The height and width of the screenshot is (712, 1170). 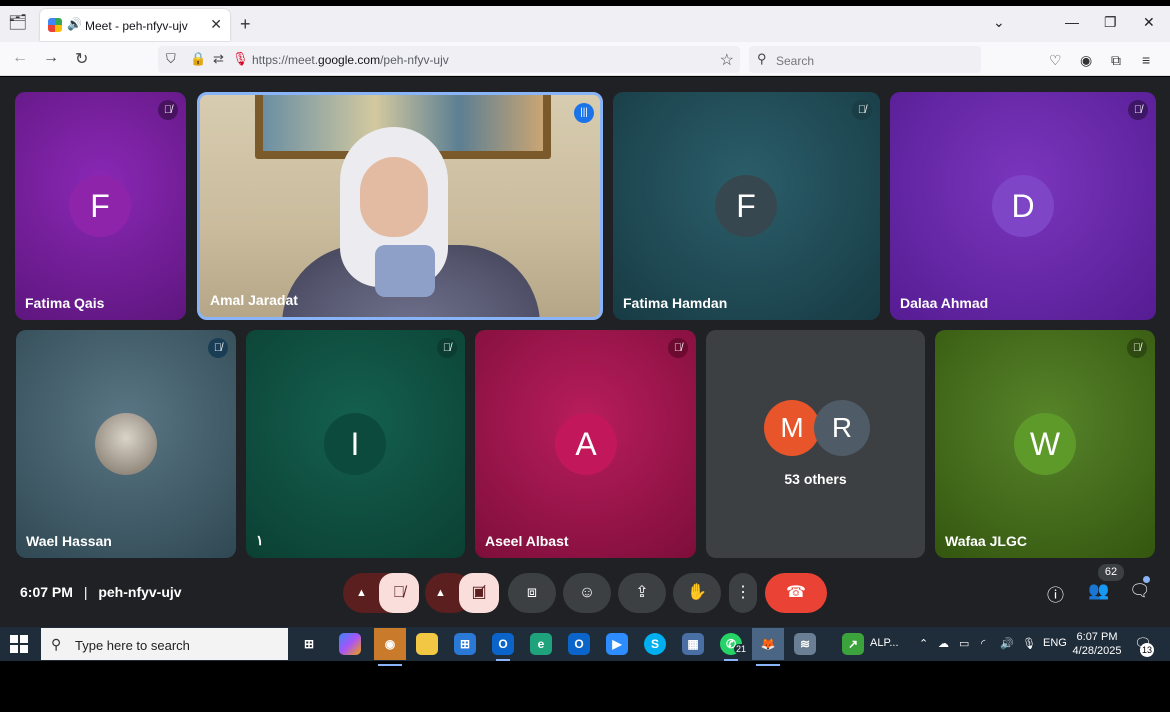 What do you see at coordinates (164, 644) in the screenshot?
I see `taskbar-search: ⚲ Type here to search` at bounding box center [164, 644].